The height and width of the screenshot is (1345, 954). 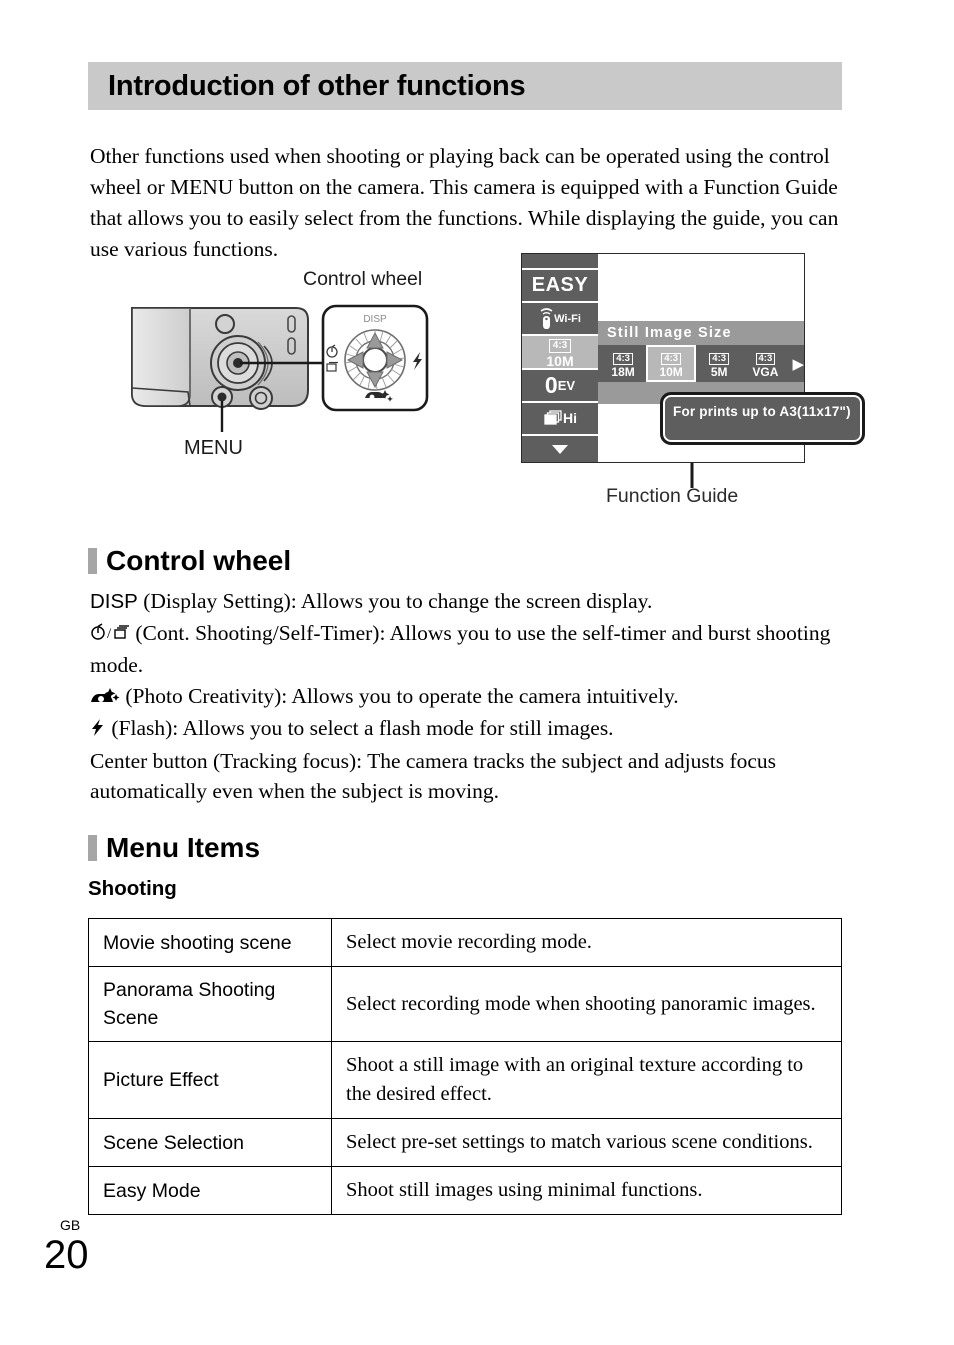 I want to click on lcd-selected-value-label: 10M, so click(x=622, y=263).